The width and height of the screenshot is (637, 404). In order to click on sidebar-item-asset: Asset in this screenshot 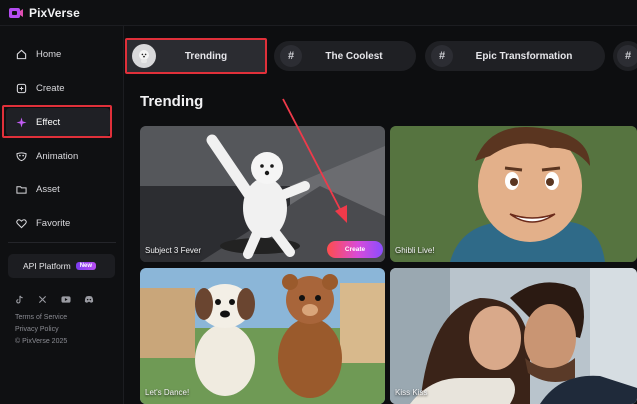, I will do `click(58, 189)`.